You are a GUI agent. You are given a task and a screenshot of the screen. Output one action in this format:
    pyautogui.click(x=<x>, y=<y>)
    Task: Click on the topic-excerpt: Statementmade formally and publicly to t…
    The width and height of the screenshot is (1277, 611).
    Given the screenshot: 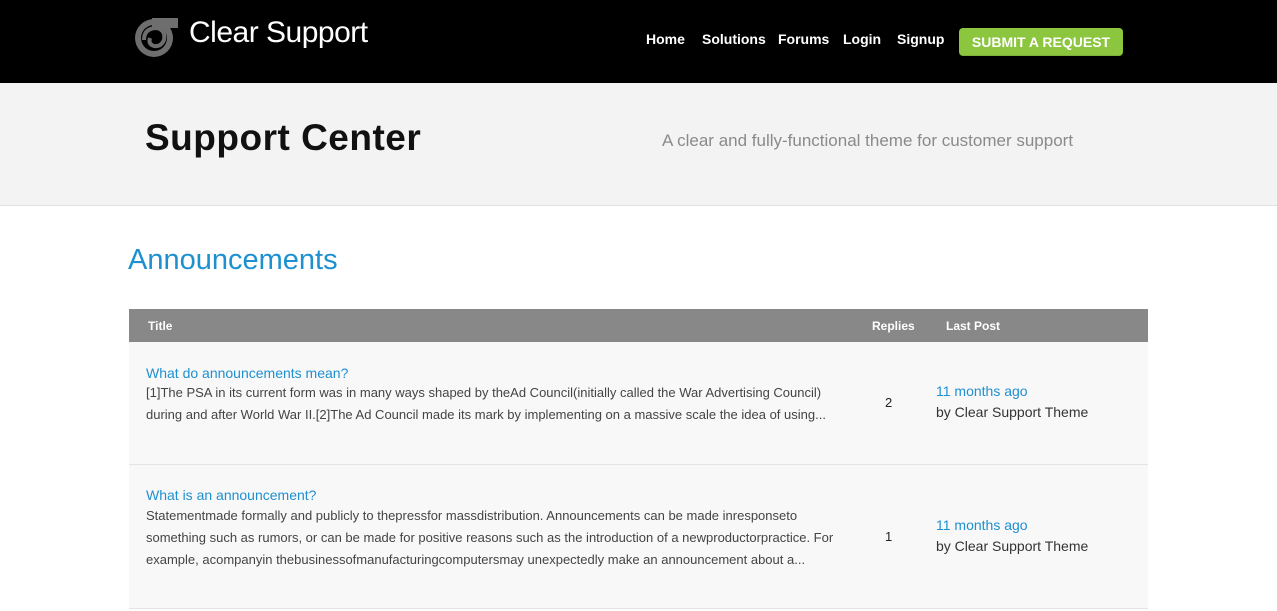 What is the action you would take?
    pyautogui.click(x=490, y=537)
    